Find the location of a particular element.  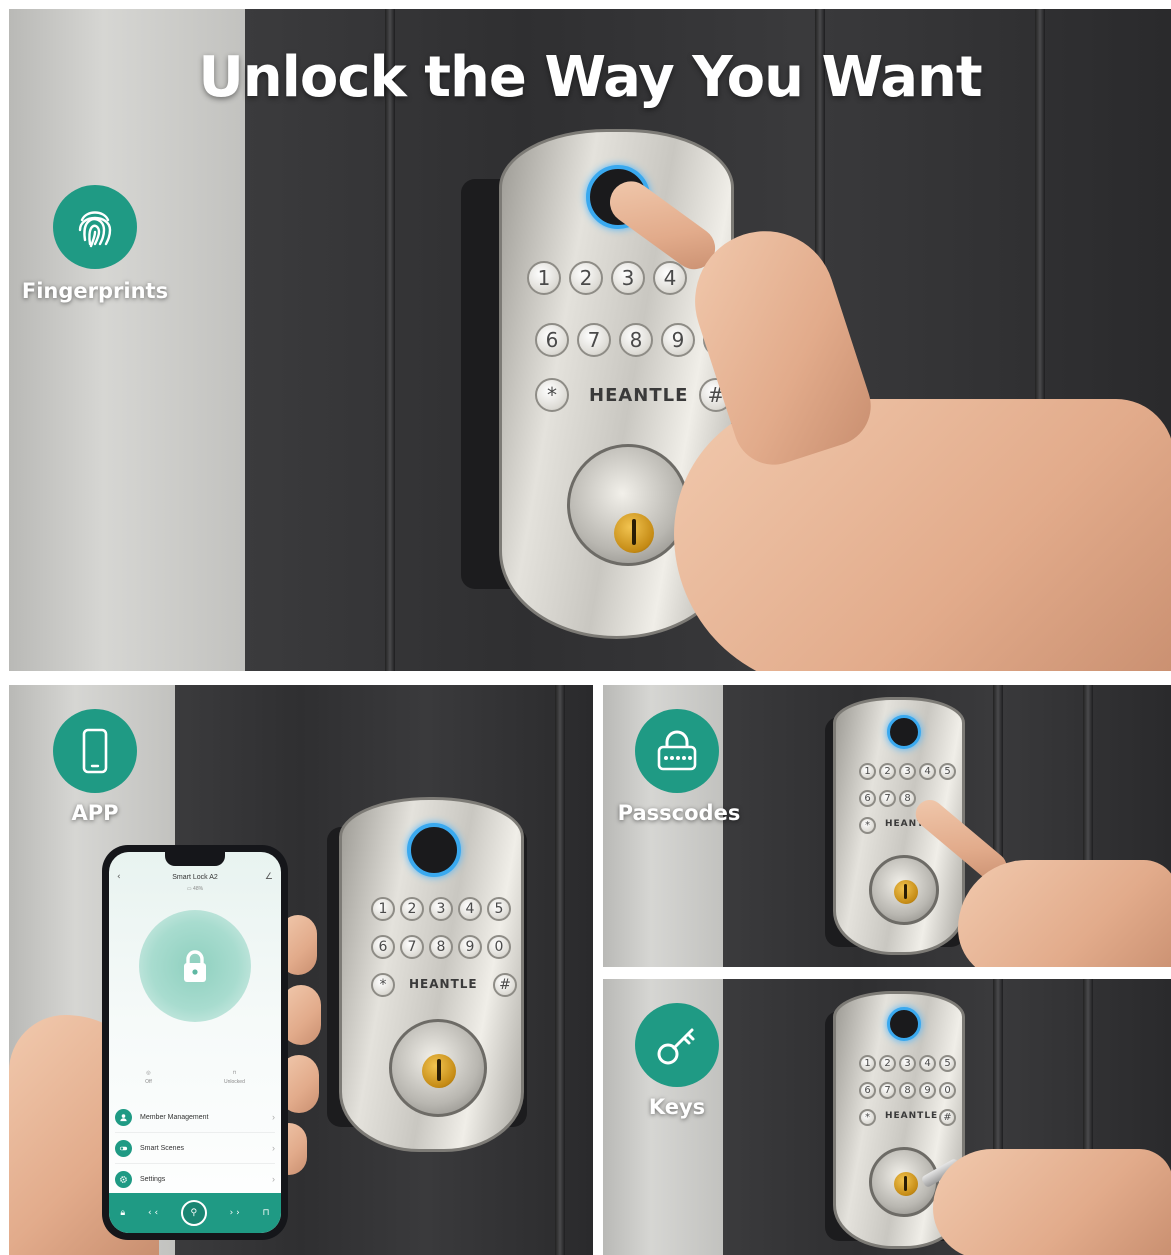

battery-text: 48% is located at coordinates (198, 889).